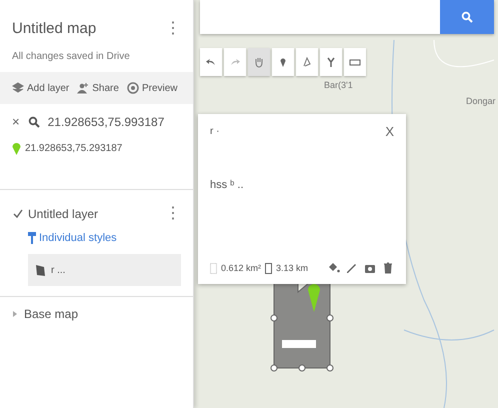  What do you see at coordinates (98, 88) in the screenshot?
I see `share-button: Share` at bounding box center [98, 88].